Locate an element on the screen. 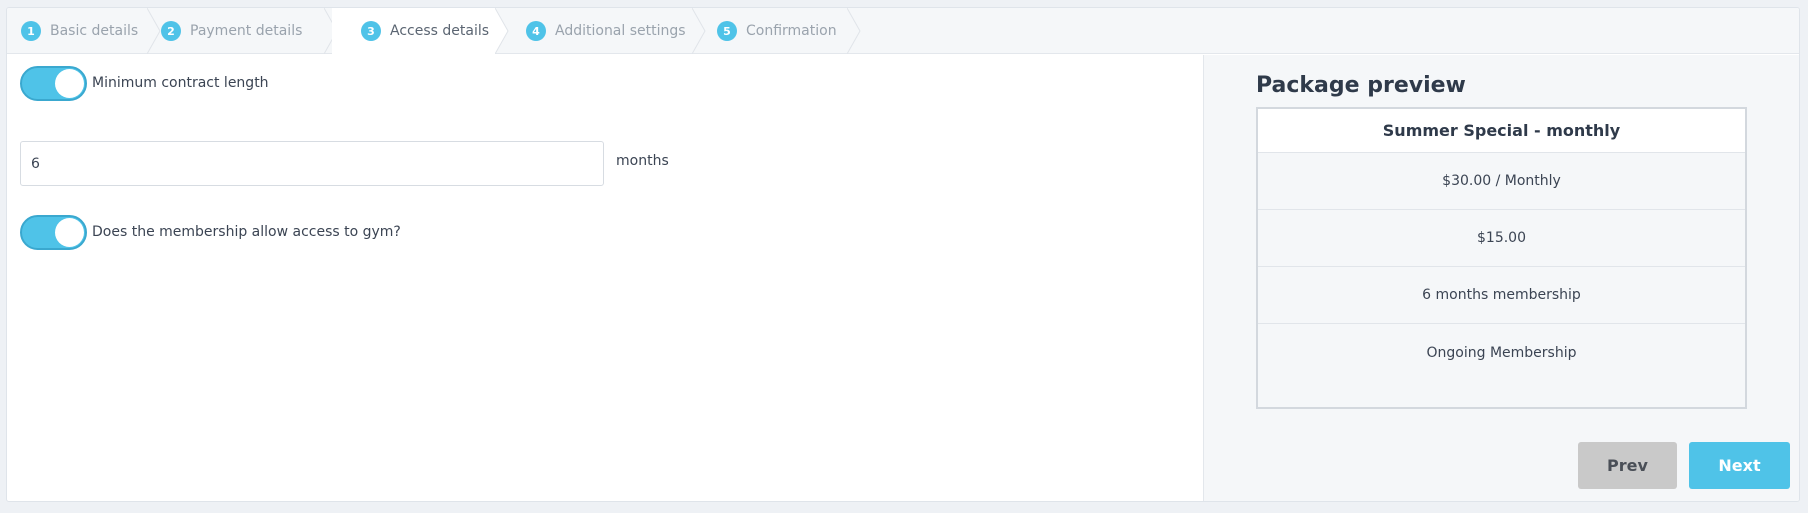 This screenshot has width=1808, height=513. step-label: Basic details is located at coordinates (94, 31).